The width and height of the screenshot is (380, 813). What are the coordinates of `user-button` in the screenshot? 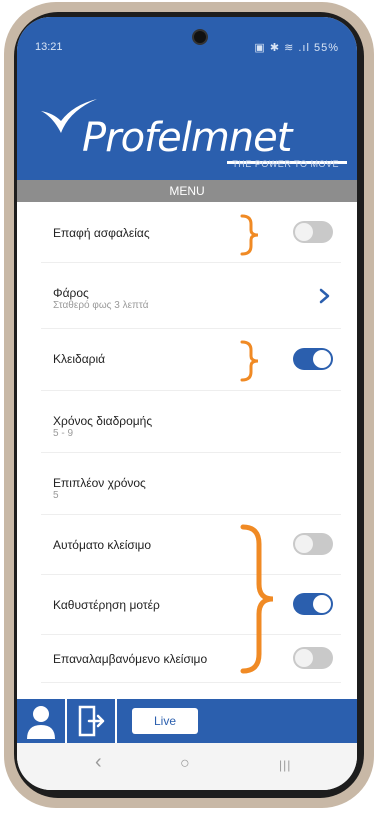 It's located at (42, 721).